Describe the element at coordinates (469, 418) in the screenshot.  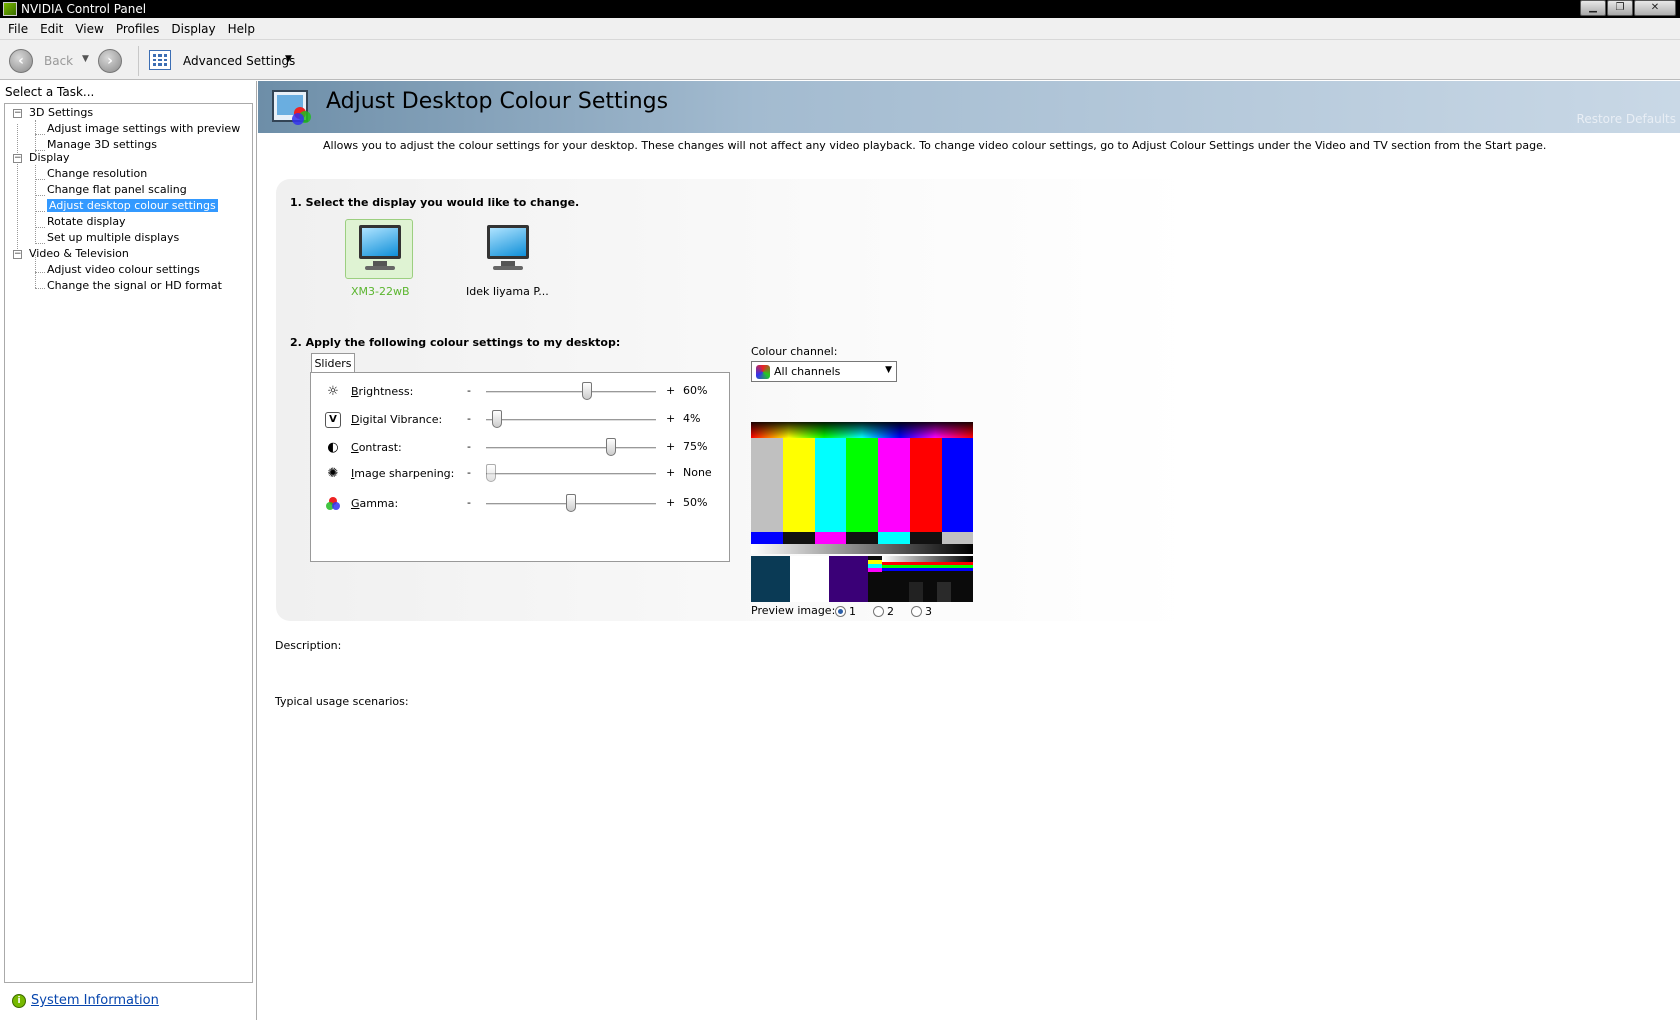
I see `vibrance-decrease: -` at that location.